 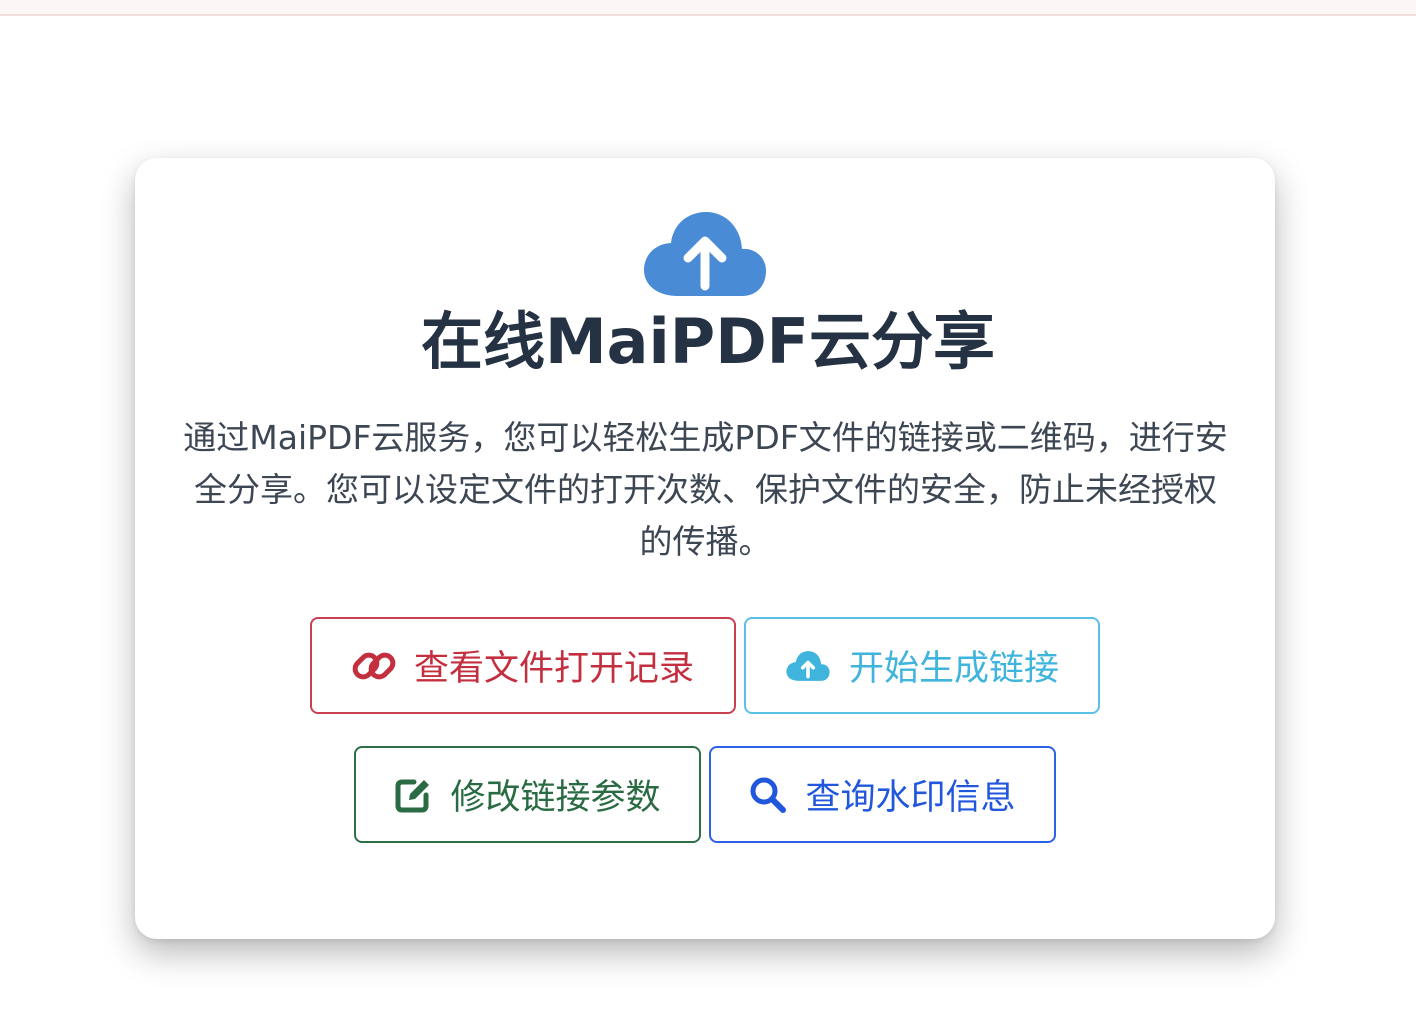 I want to click on modify-params-label: 修改链接参数, so click(x=555, y=798).